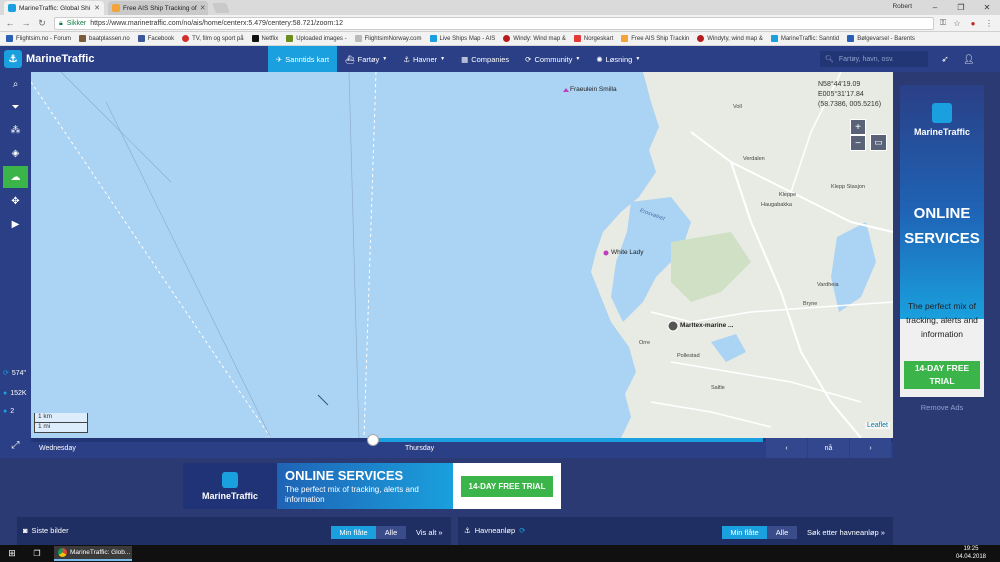  I want to click on nav-label: Sanntids kart, so click(307, 59).